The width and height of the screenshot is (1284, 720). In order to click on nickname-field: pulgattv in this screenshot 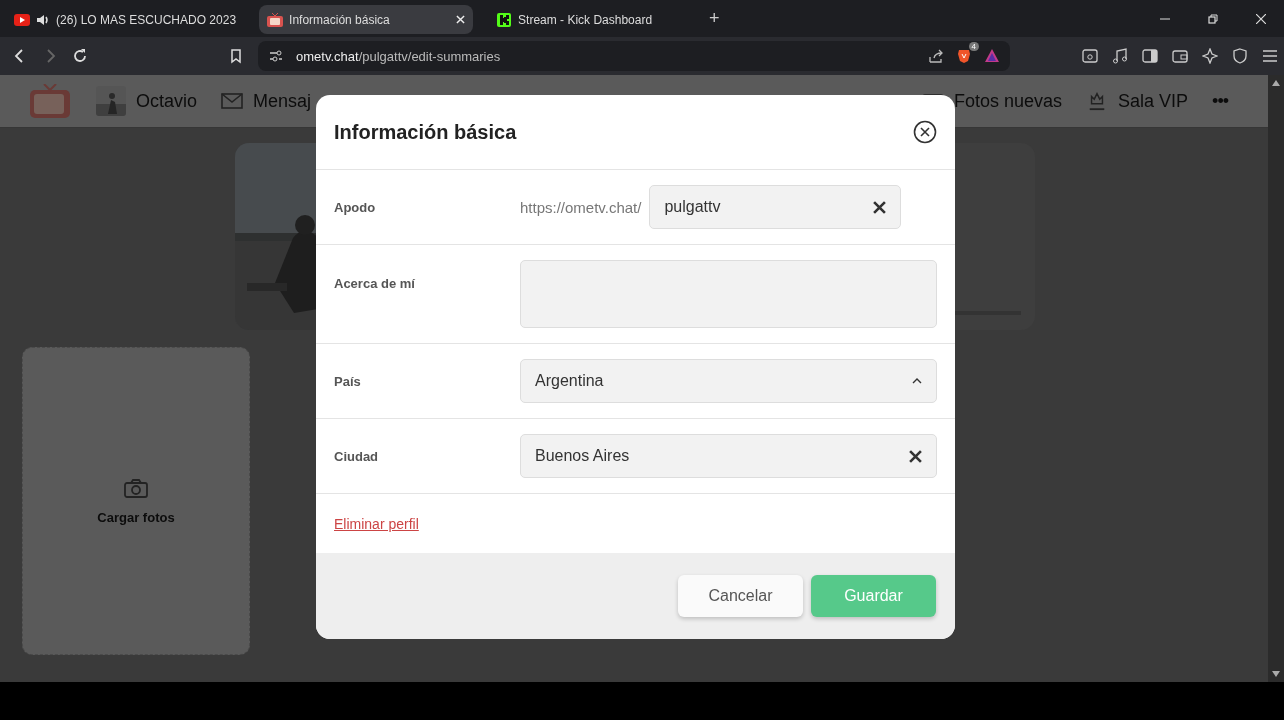, I will do `click(775, 207)`.